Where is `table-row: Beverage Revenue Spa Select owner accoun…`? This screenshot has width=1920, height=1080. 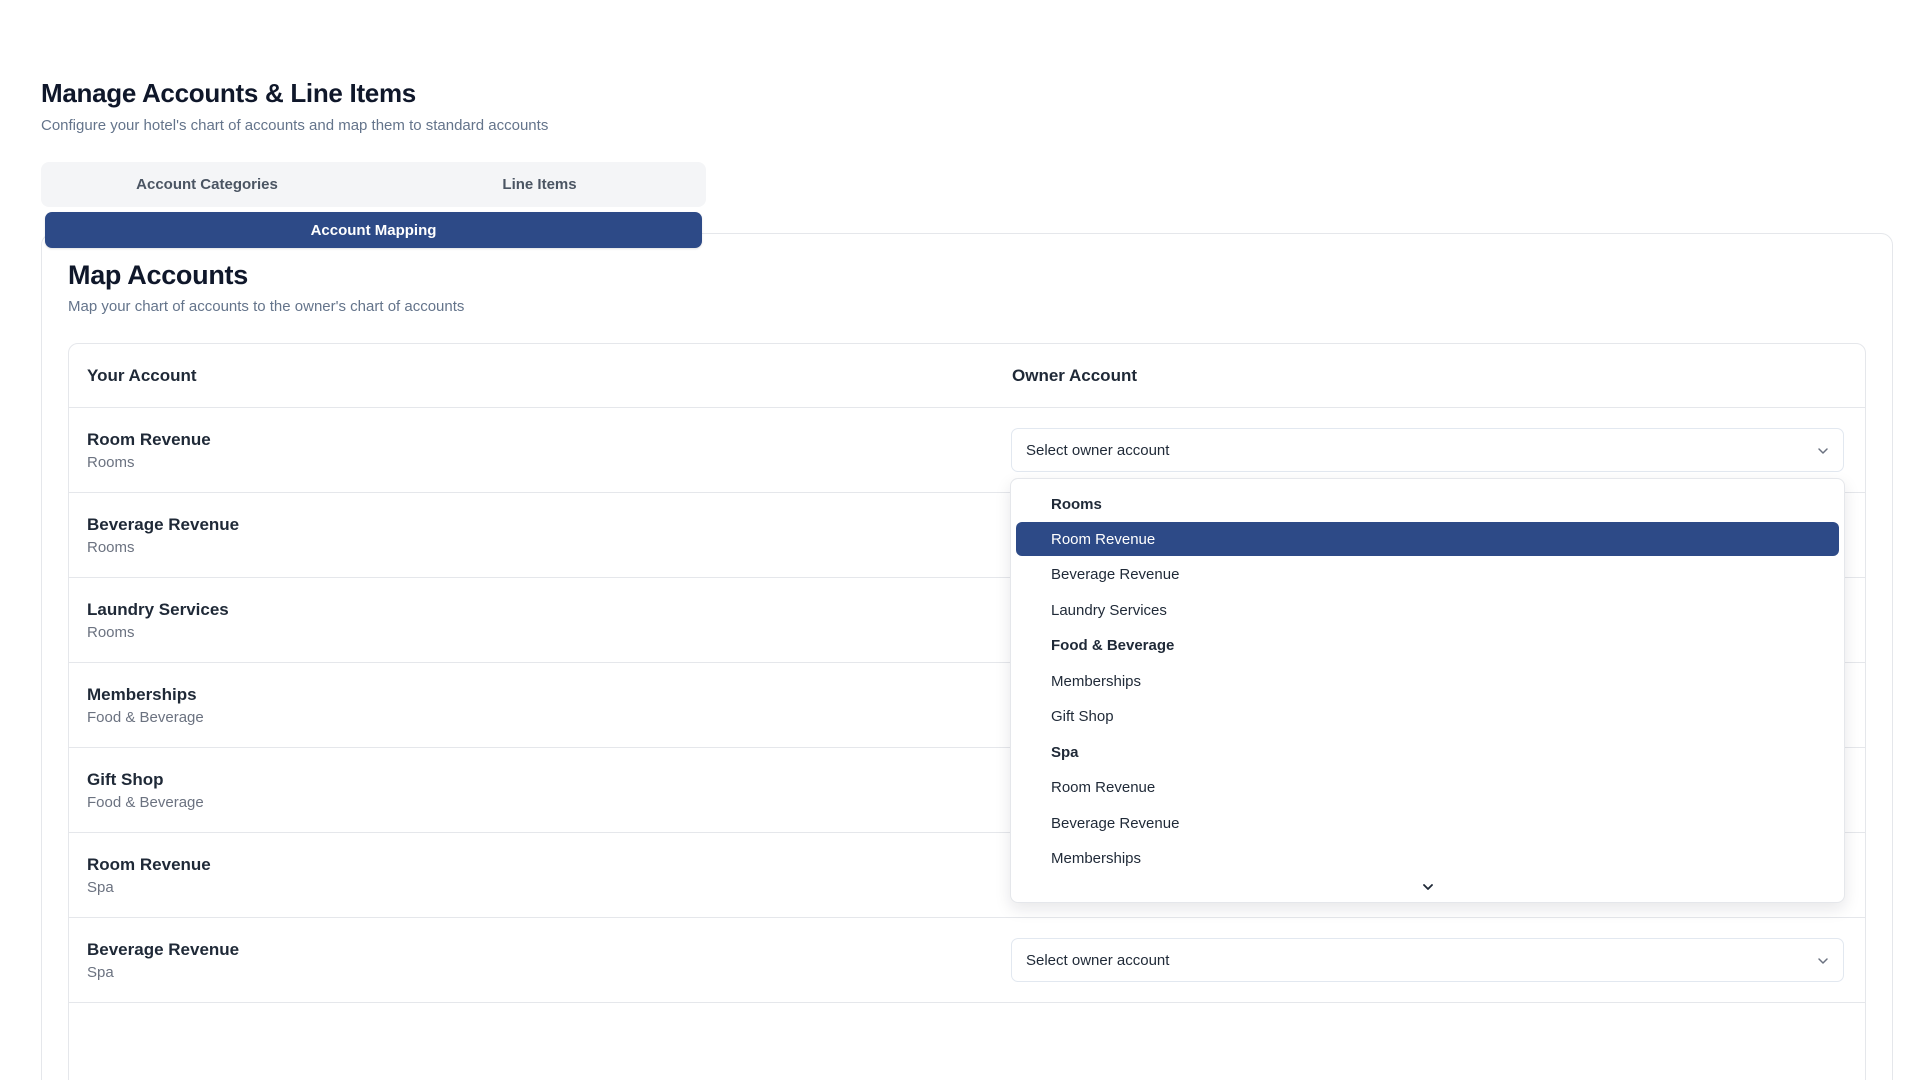
table-row: Beverage Revenue Spa Select owner accoun… is located at coordinates (967, 960).